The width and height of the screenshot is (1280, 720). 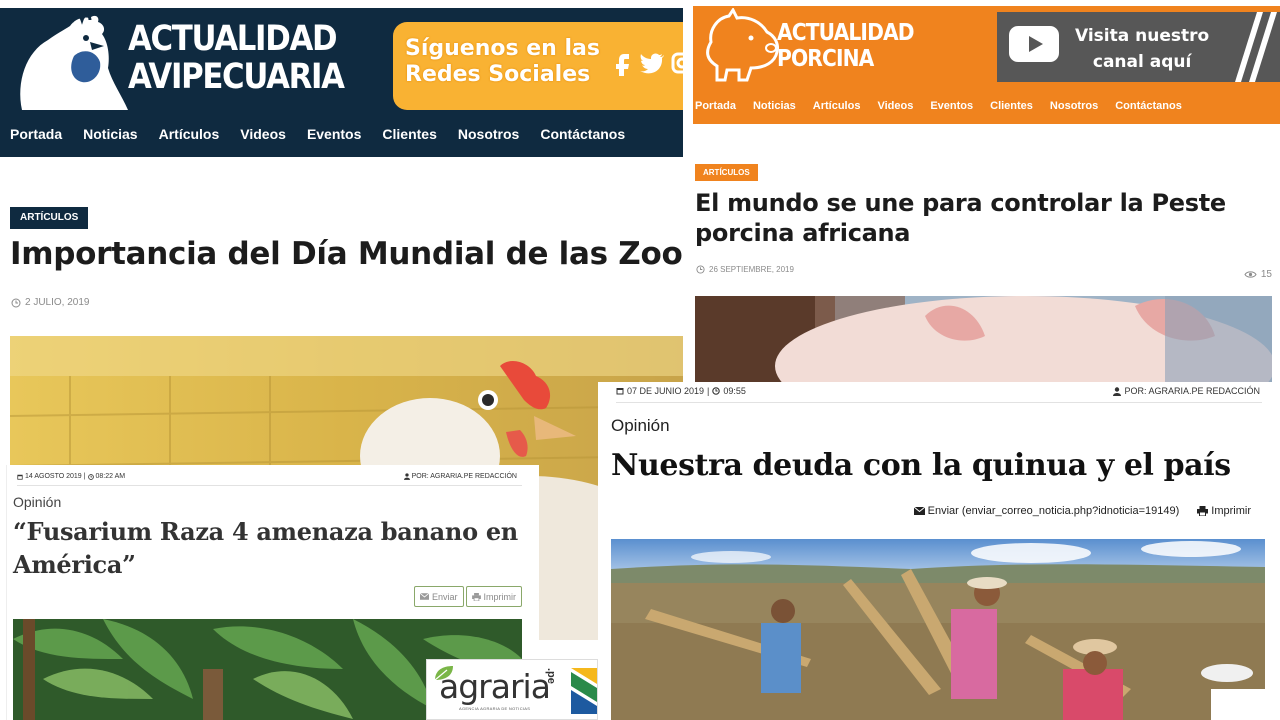 I want to click on social-media-banner: Síguenos en las Redes Sociales, so click(x=538, y=66).